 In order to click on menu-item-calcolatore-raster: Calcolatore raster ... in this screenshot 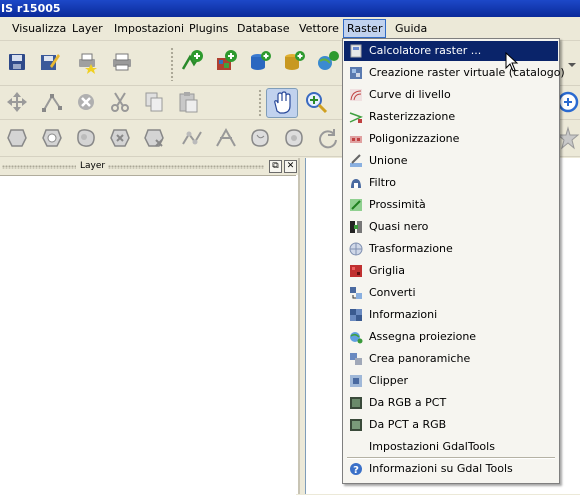, I will do `click(451, 51)`.